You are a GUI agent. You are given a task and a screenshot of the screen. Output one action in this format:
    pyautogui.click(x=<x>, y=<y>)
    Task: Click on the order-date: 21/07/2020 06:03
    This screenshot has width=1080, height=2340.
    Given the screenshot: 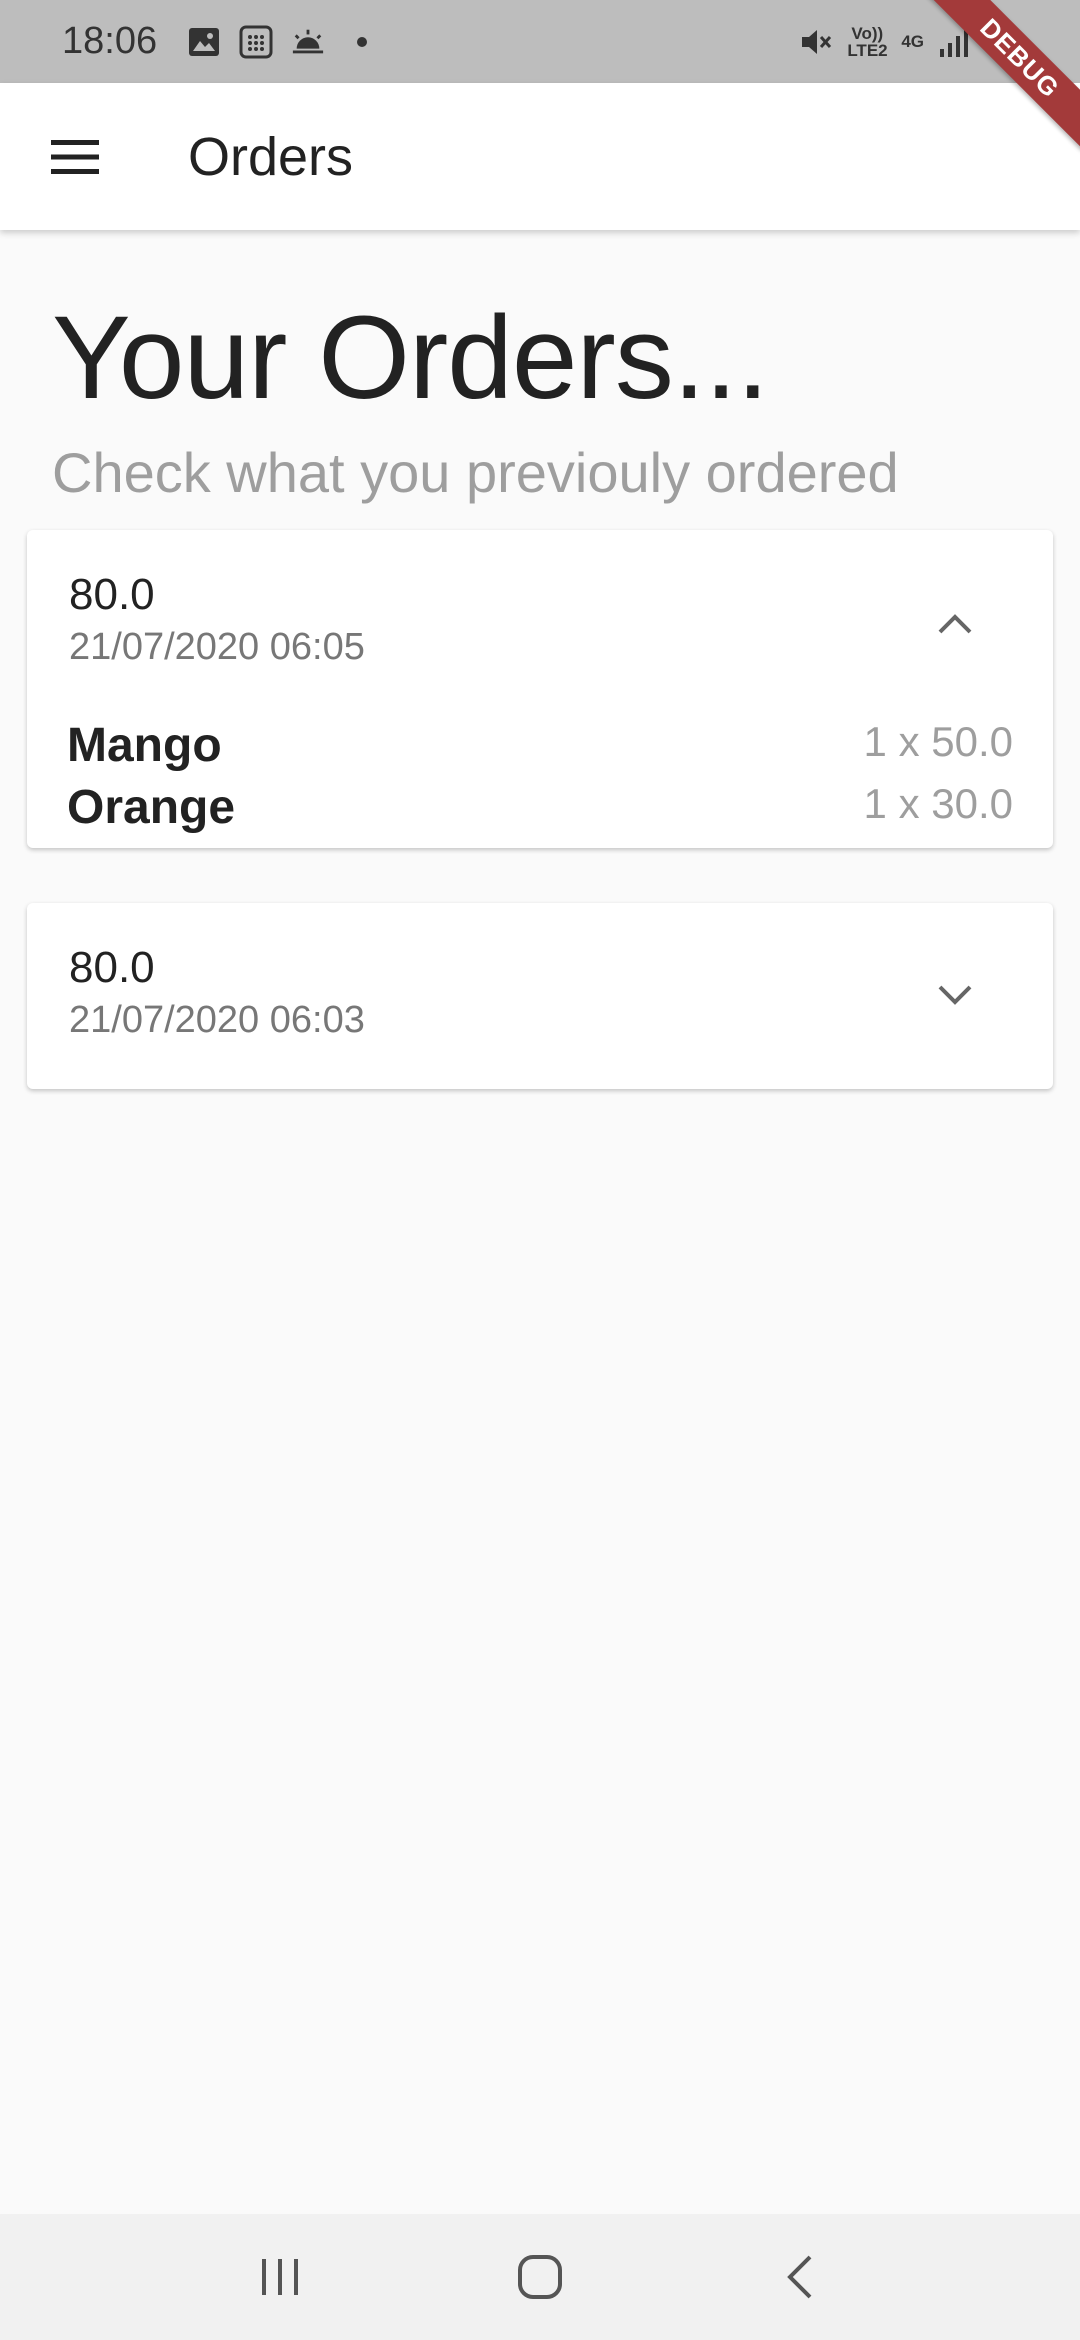 What is the action you would take?
    pyautogui.click(x=217, y=1020)
    